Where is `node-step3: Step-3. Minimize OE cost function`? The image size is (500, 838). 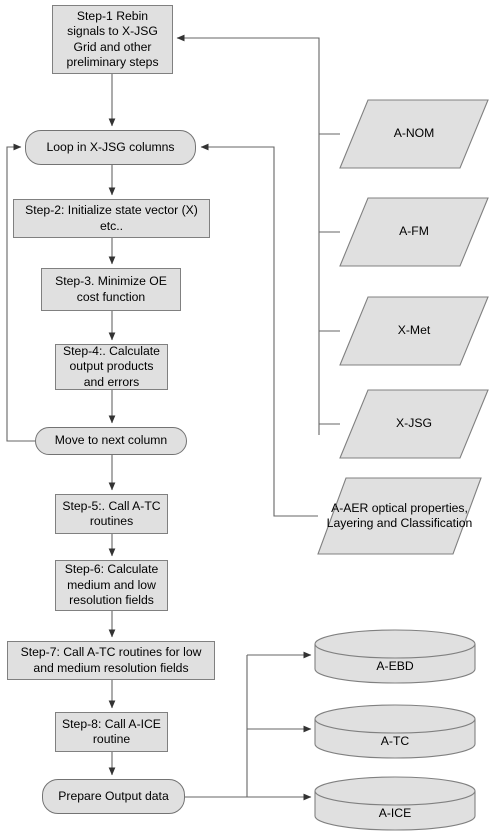
node-step3: Step-3. Minimize OE cost function is located at coordinates (111, 289).